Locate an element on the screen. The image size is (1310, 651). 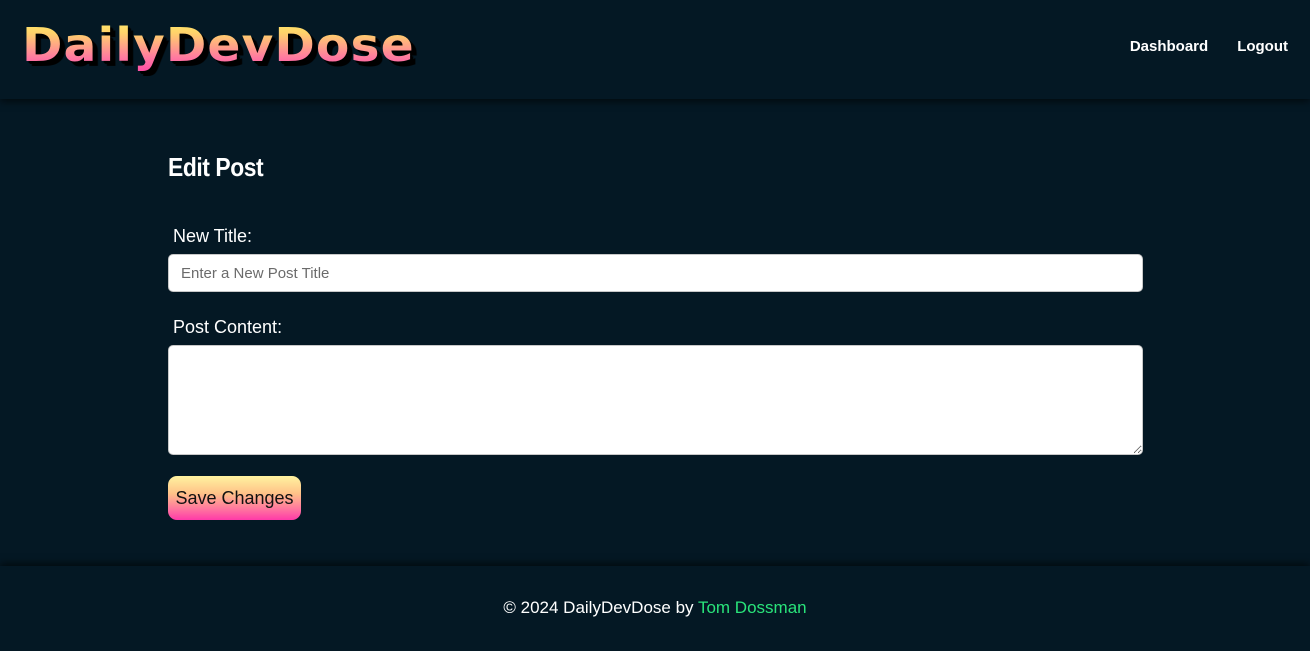
main-nav: Dashboard Logout is located at coordinates (1209, 46).